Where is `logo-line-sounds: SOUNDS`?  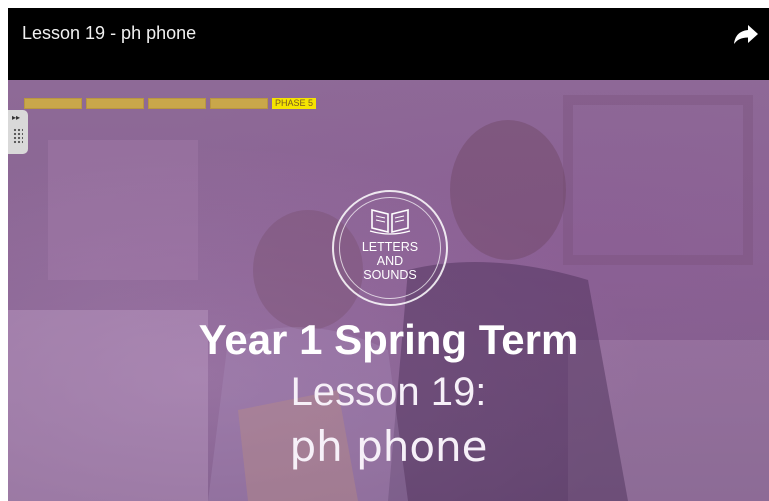 logo-line-sounds: SOUNDS is located at coordinates (390, 275).